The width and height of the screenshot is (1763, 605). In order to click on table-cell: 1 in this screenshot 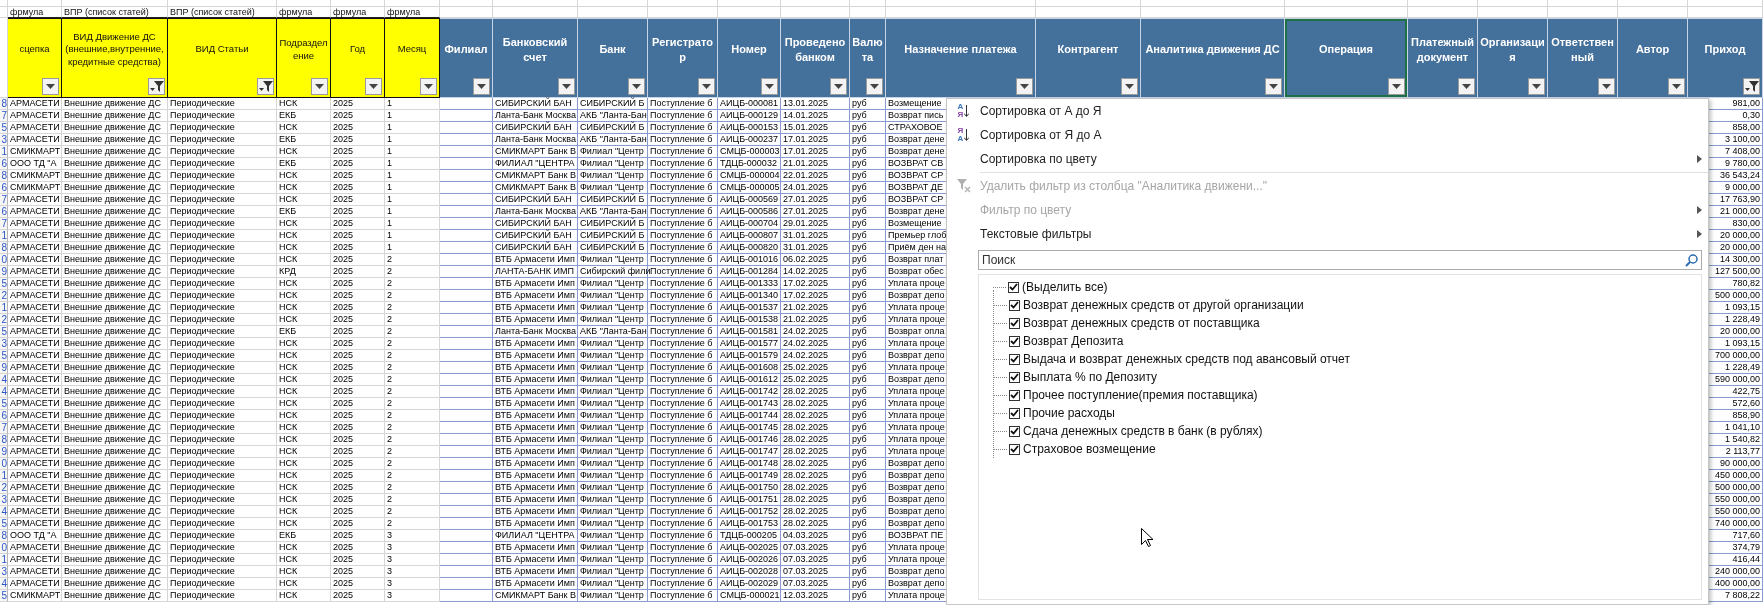, I will do `click(412, 176)`.